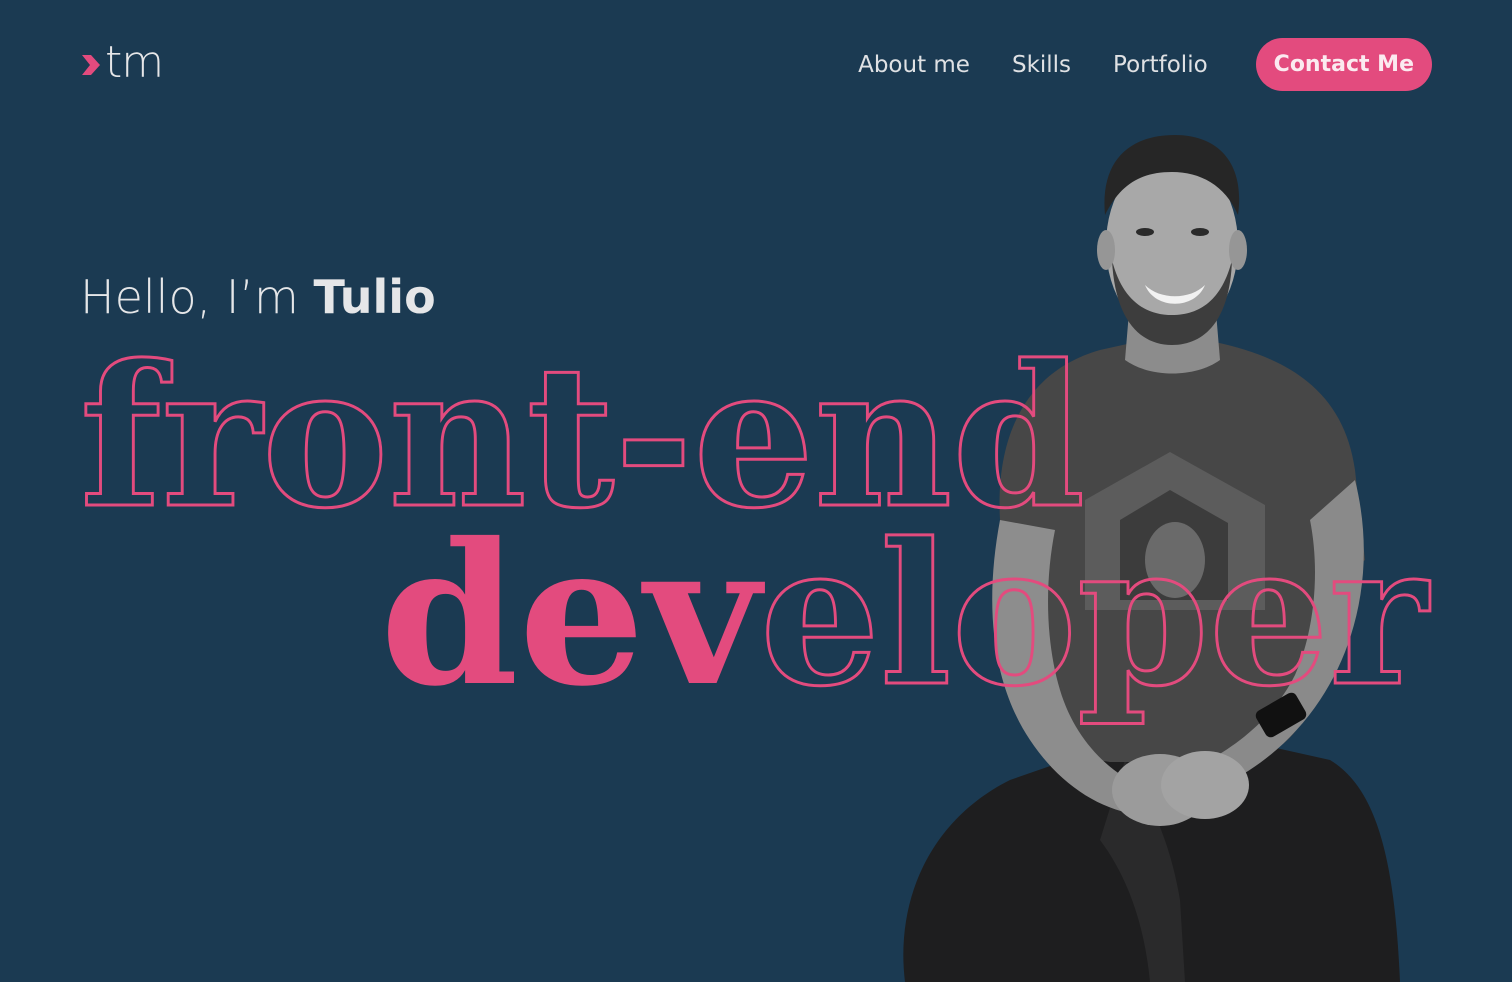  What do you see at coordinates (573, 614) in the screenshot?
I see `headline-dev-filled: dev` at bounding box center [573, 614].